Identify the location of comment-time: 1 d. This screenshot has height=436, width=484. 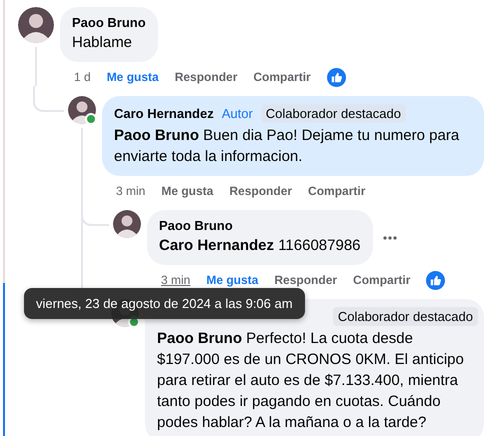
(82, 77).